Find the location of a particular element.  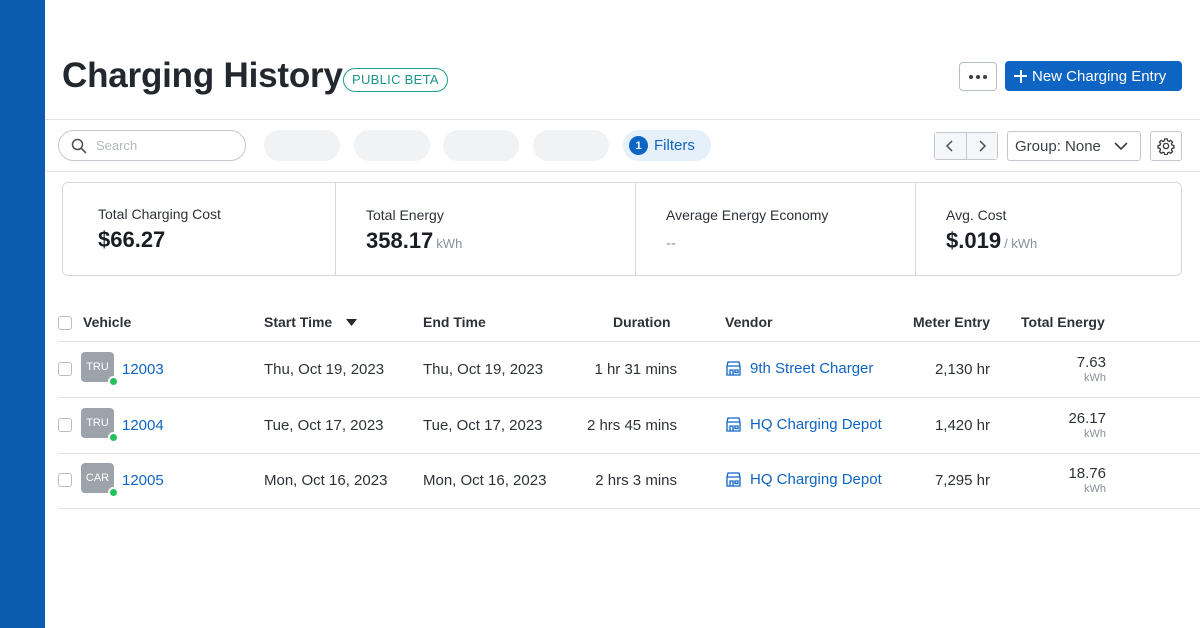

total-energy-value: 7.63 is located at coordinates (1091, 362).